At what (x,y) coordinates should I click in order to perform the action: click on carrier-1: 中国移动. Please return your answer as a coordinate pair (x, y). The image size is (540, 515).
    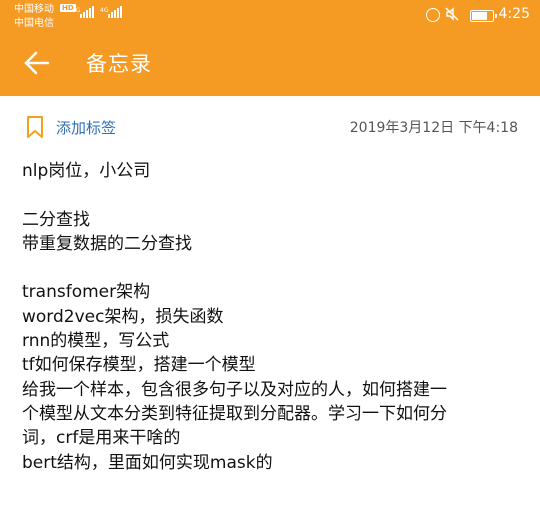
    Looking at the image, I should click on (34, 9).